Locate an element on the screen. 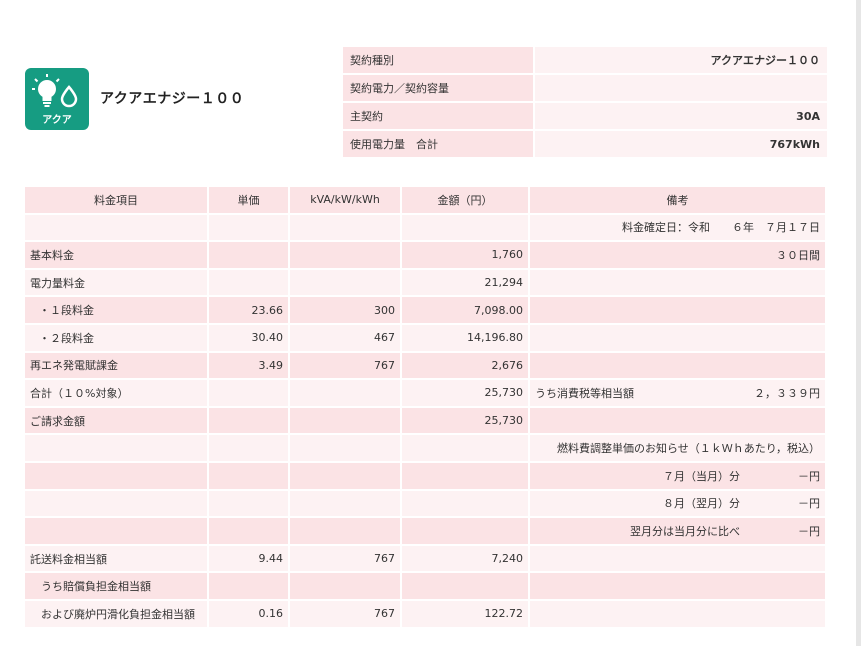 This screenshot has height=646, width=861. contract-label: 主契約 is located at coordinates (439, 117).